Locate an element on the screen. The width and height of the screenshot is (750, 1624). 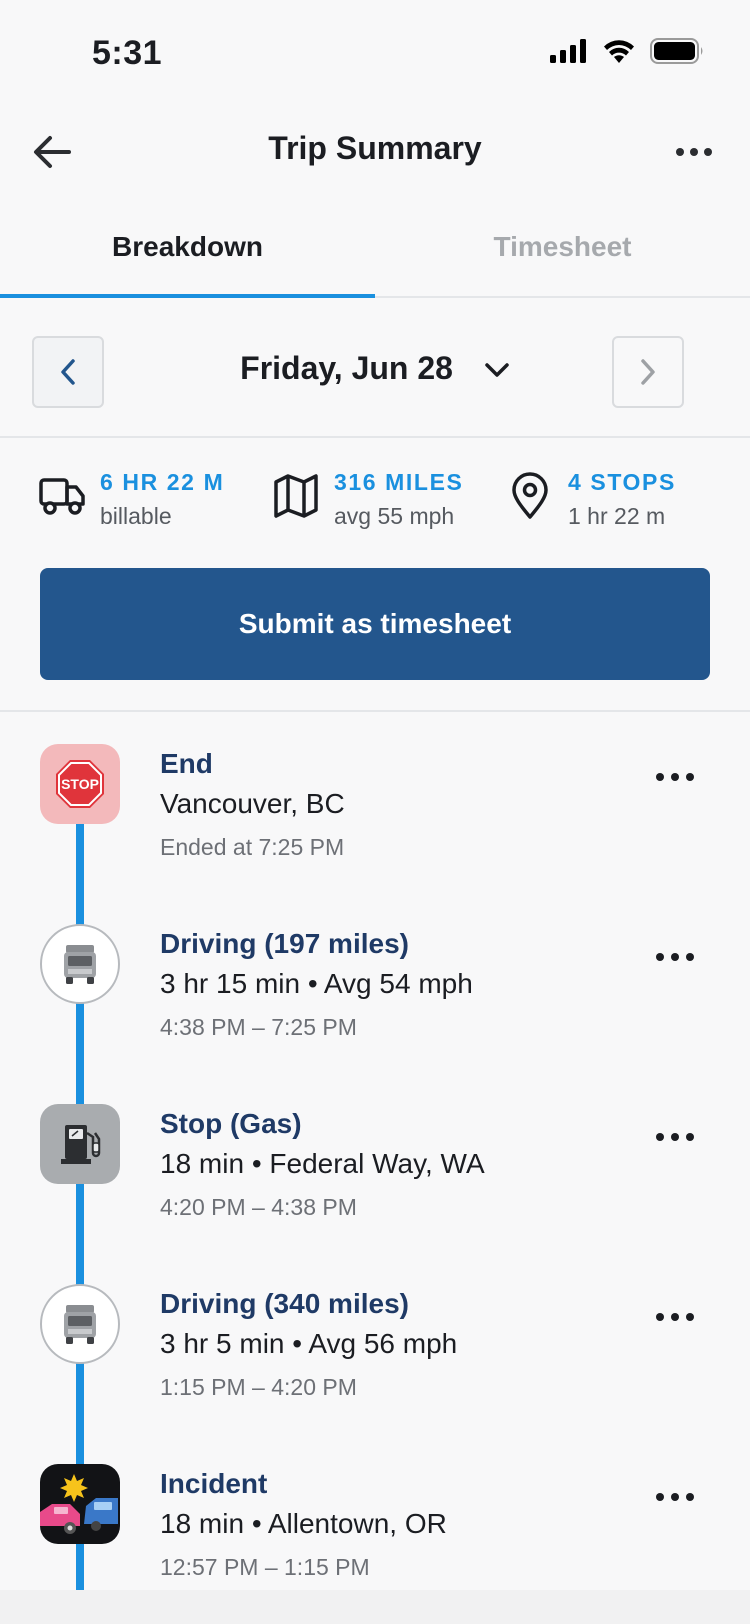
stat-stops: 4 STOPS 1 hr 22 m is located at coordinates (591, 500).